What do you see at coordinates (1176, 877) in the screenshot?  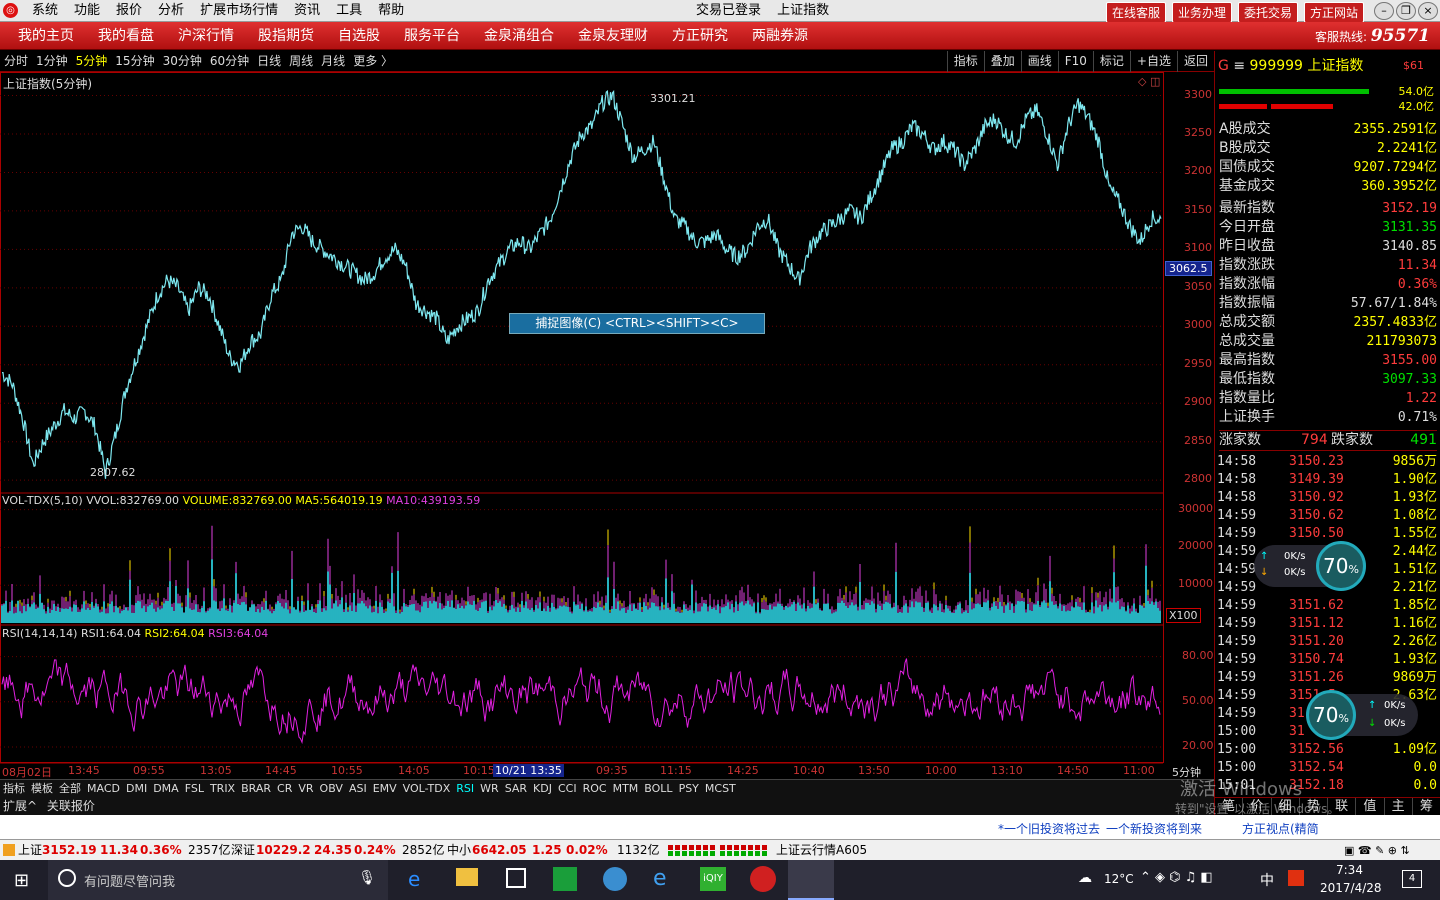 I see `tray-icons: ⌃ ◈ ⌬ ♫ ◧` at bounding box center [1176, 877].